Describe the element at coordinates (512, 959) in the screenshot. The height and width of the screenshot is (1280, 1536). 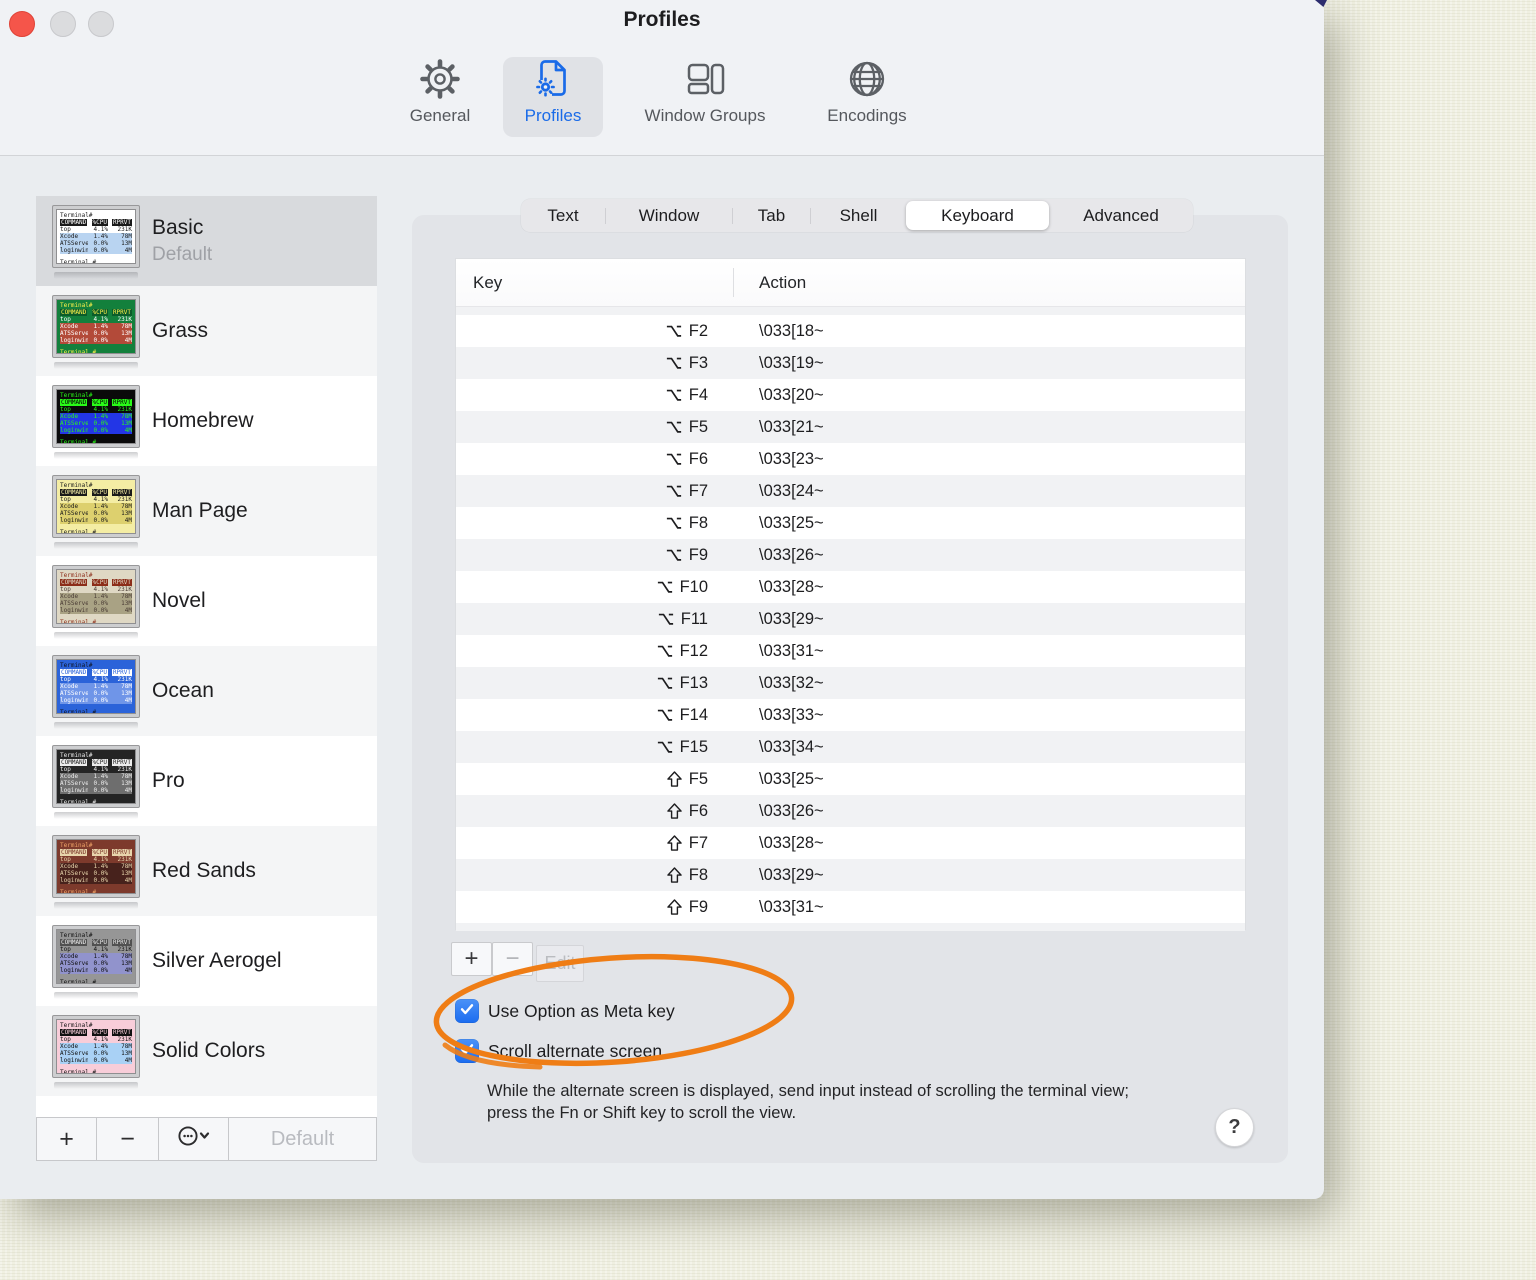
I see `remove-key-mapping-button: −` at that location.